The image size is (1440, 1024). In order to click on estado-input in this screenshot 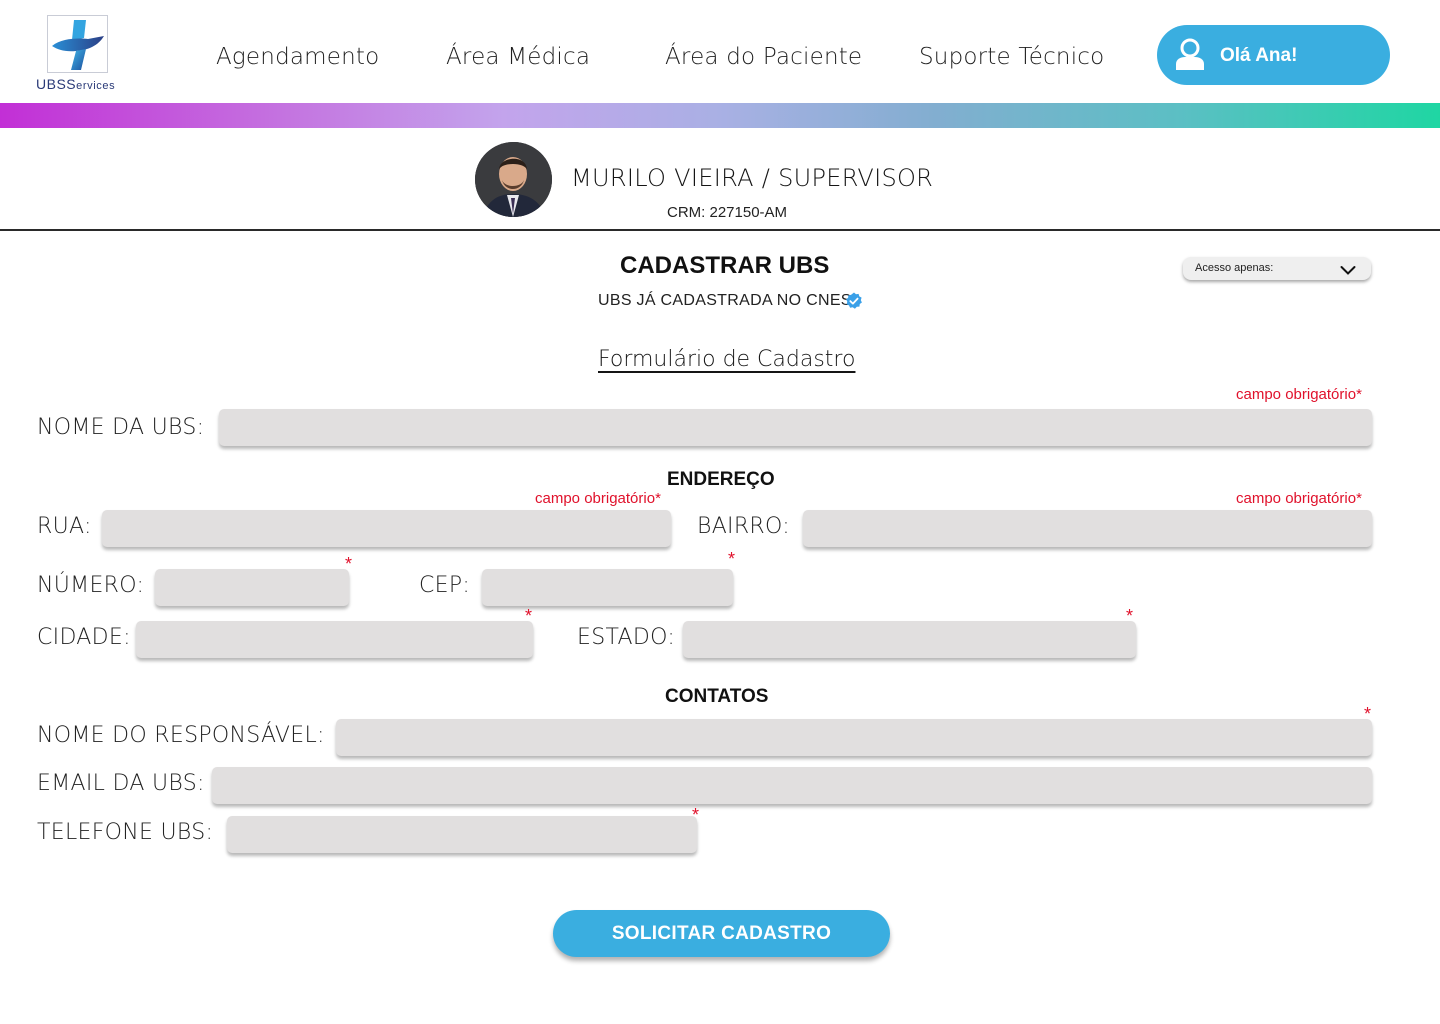, I will do `click(909, 639)`.